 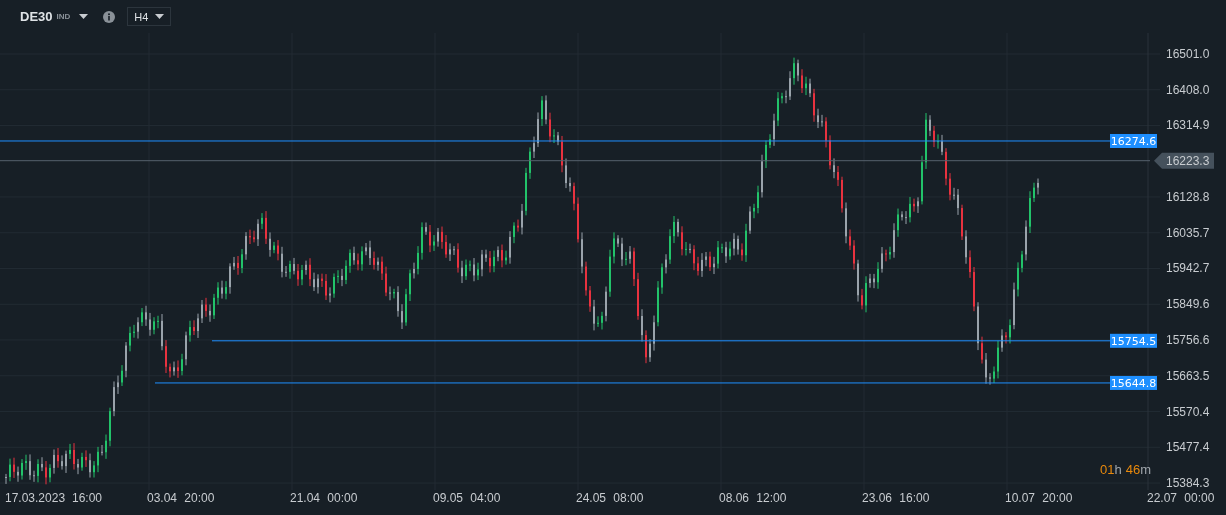 What do you see at coordinates (63, 16) in the screenshot?
I see `instrument-type: IND` at bounding box center [63, 16].